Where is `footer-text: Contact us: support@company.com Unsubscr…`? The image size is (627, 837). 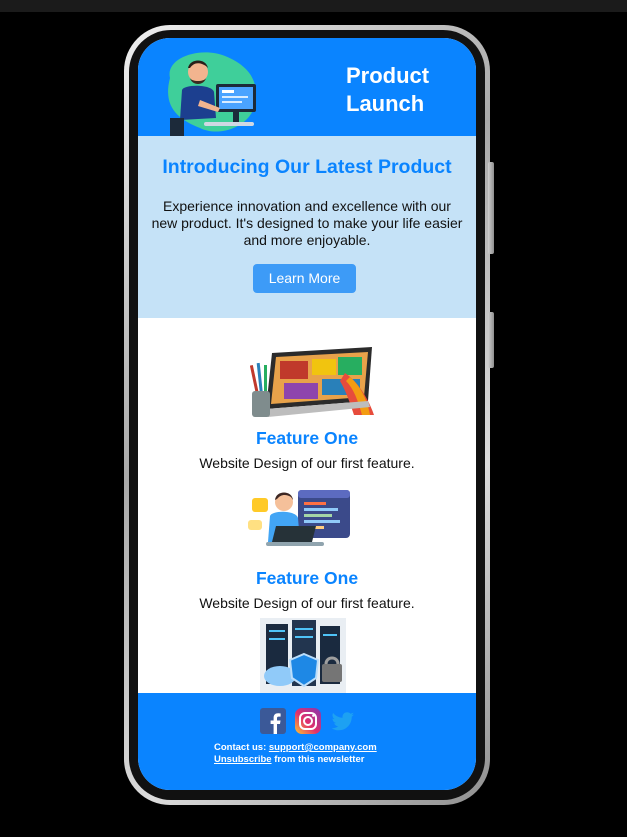
footer-text: Contact us: support@company.com Unsubscr… is located at coordinates (295, 753).